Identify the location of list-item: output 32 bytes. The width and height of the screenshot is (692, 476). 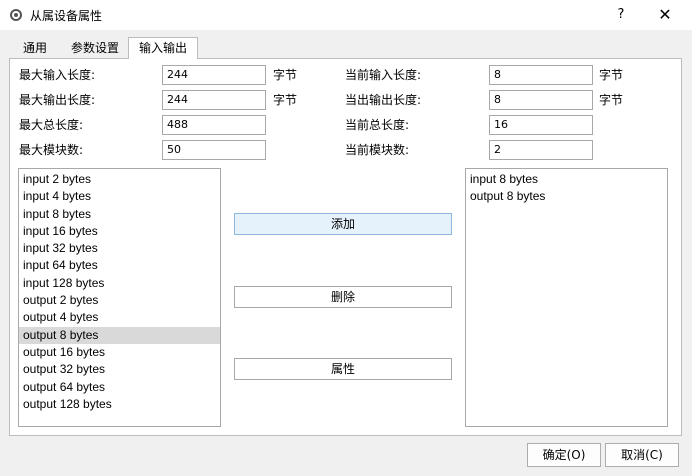
(119, 369).